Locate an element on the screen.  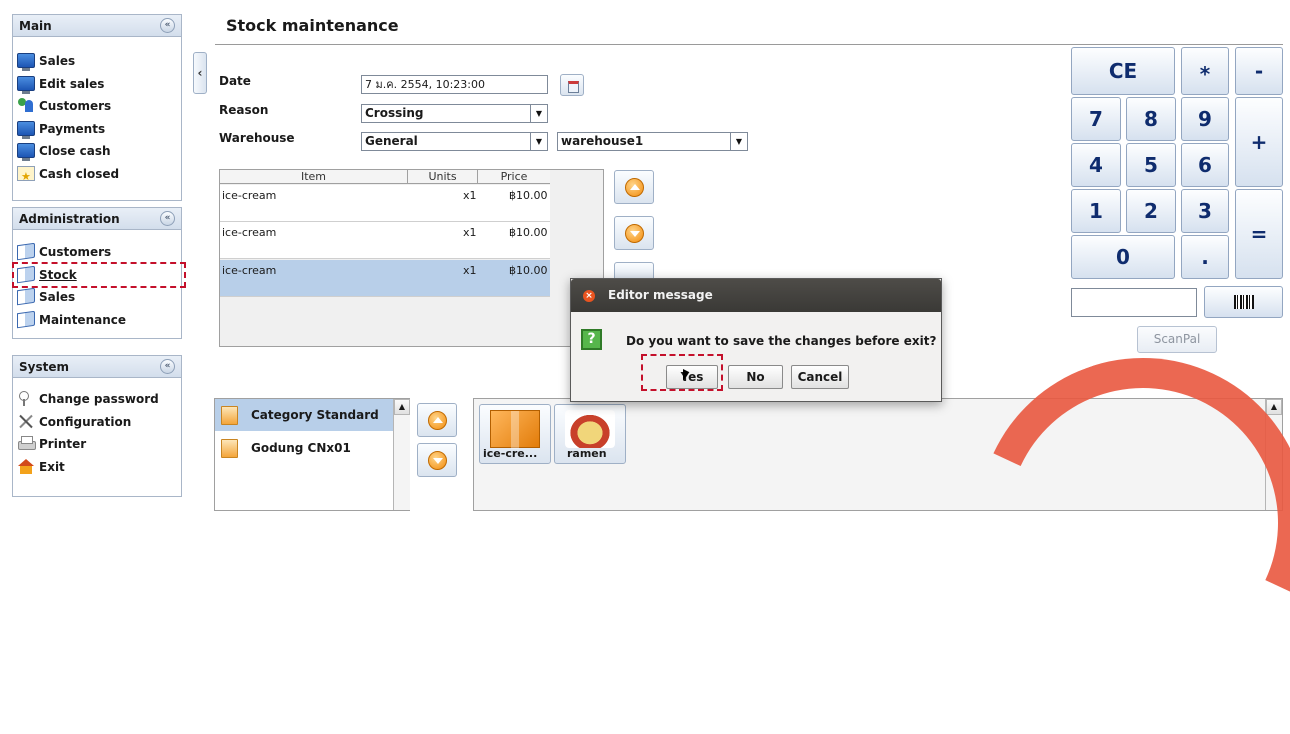
administration-panel-title: Administration is located at coordinates (69, 219).